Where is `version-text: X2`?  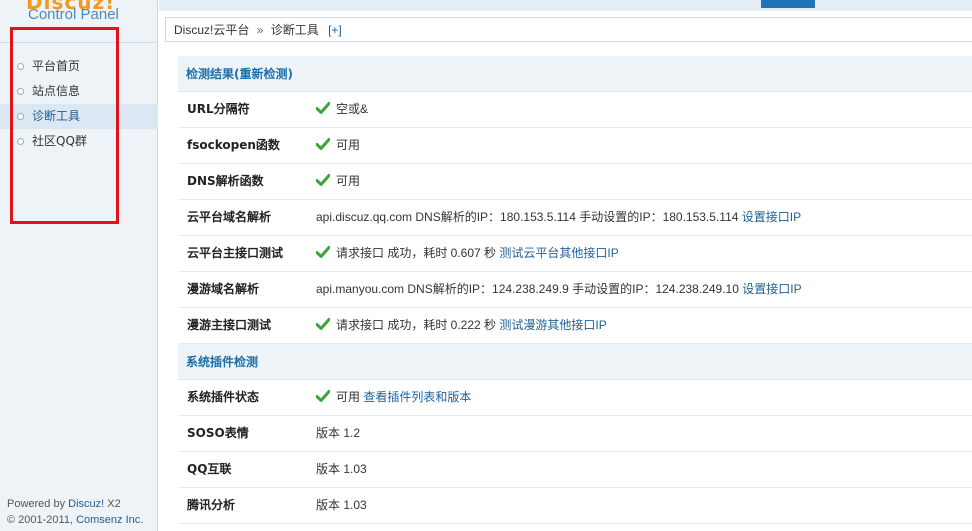 version-text: X2 is located at coordinates (114, 504).